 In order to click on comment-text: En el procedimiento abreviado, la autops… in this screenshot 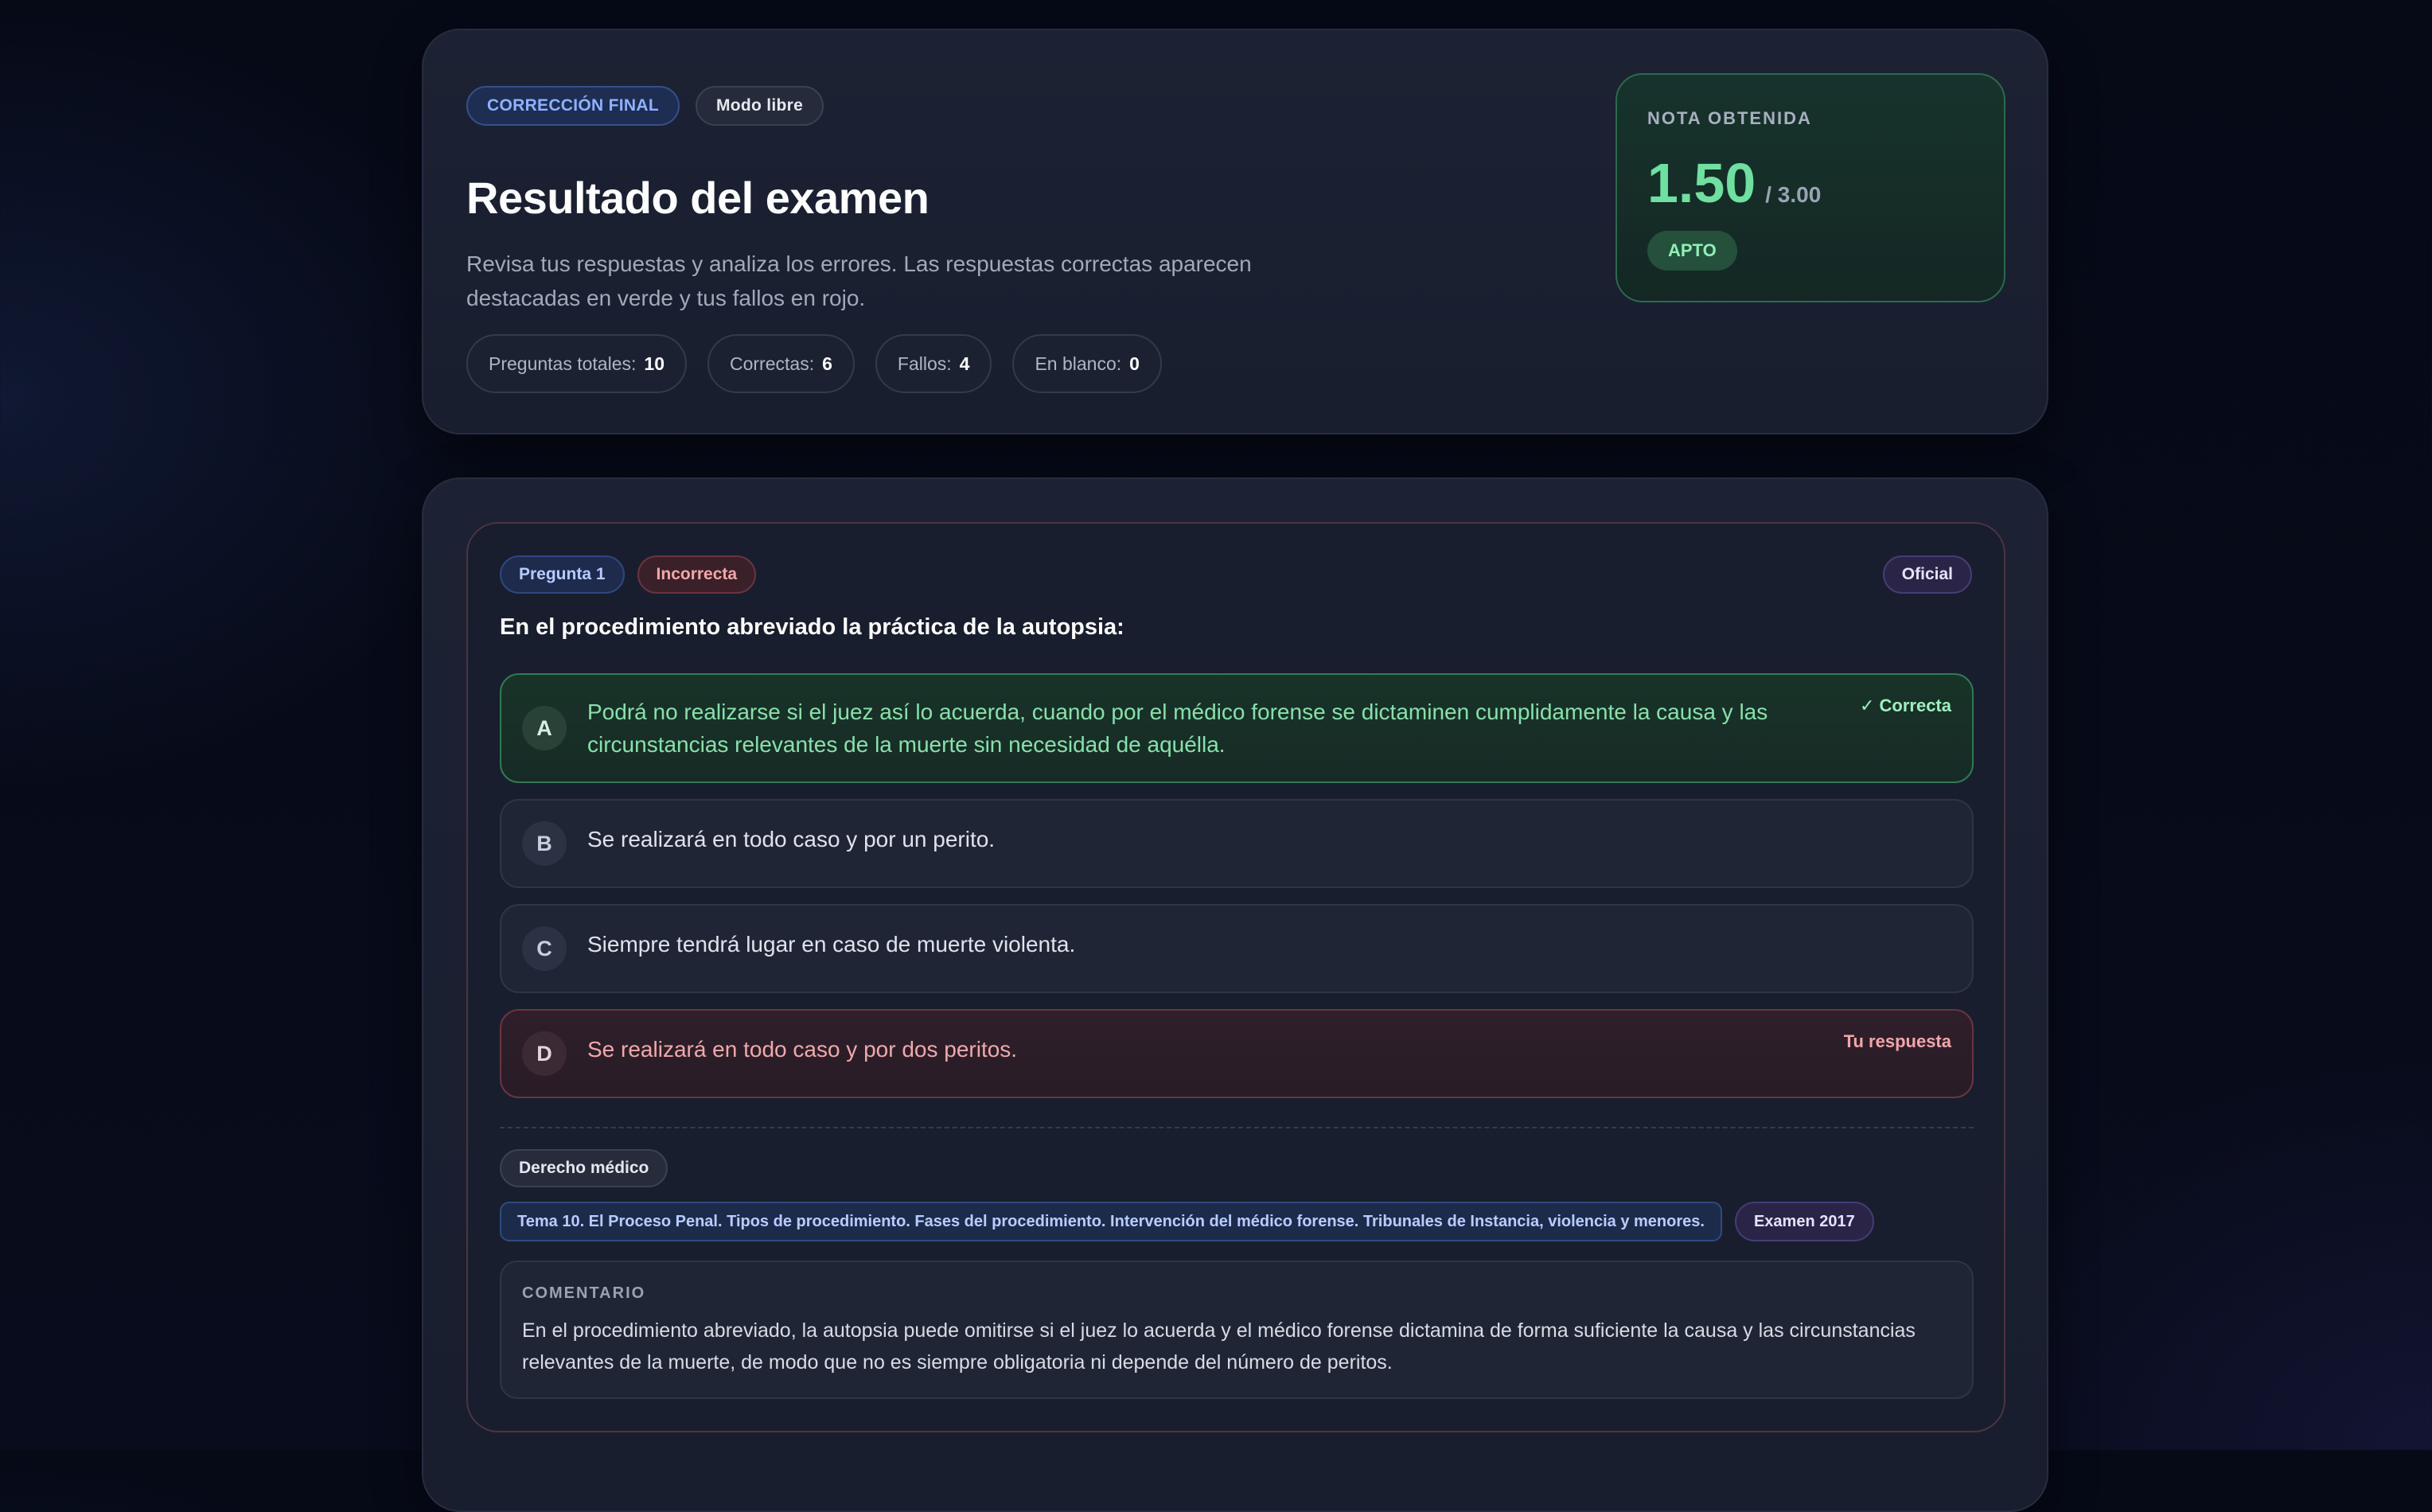, I will do `click(1219, 1346)`.